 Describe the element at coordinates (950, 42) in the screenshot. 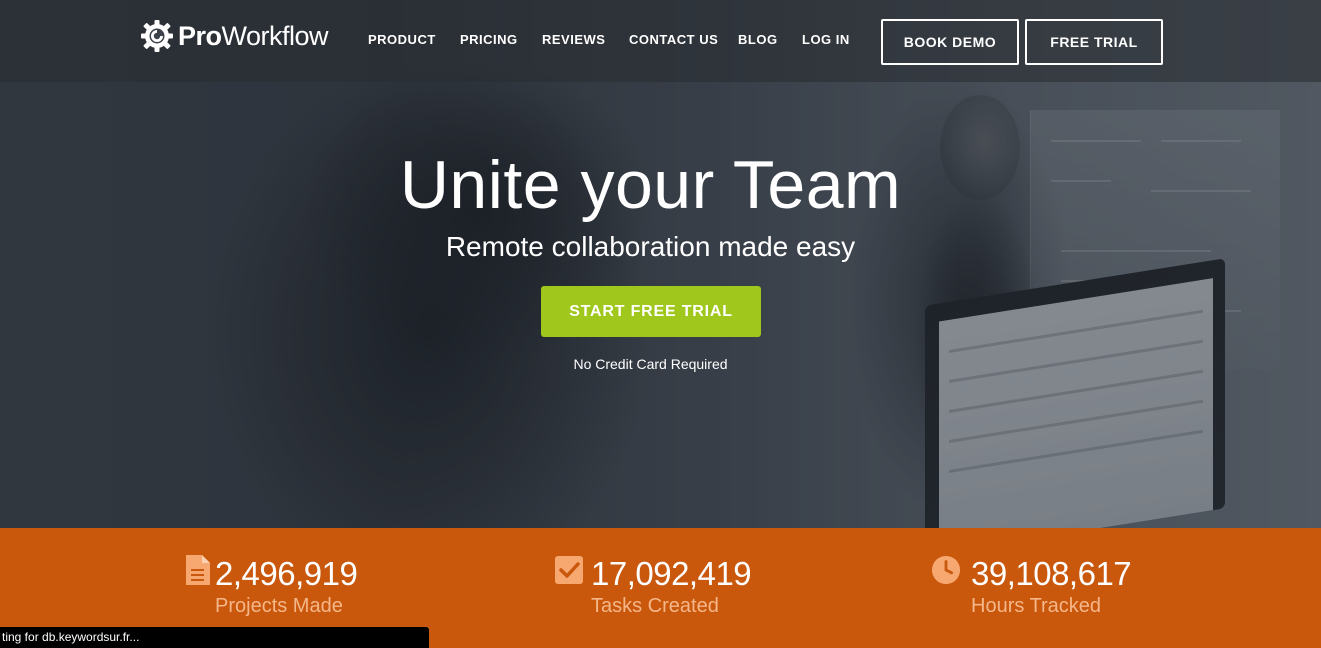

I see `book-demo-button: BOOK DEMO` at that location.